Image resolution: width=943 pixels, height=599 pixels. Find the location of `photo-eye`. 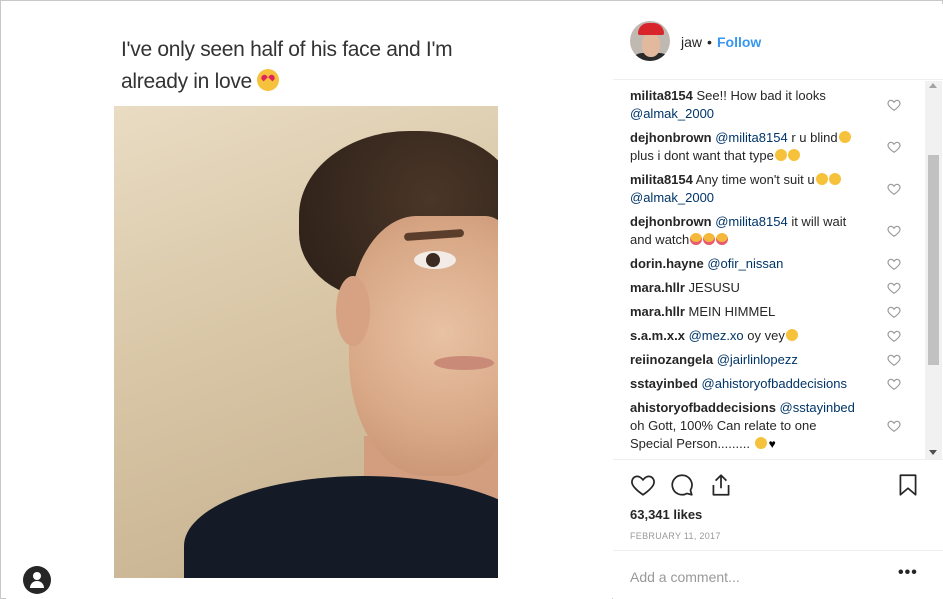

photo-eye is located at coordinates (435, 260).